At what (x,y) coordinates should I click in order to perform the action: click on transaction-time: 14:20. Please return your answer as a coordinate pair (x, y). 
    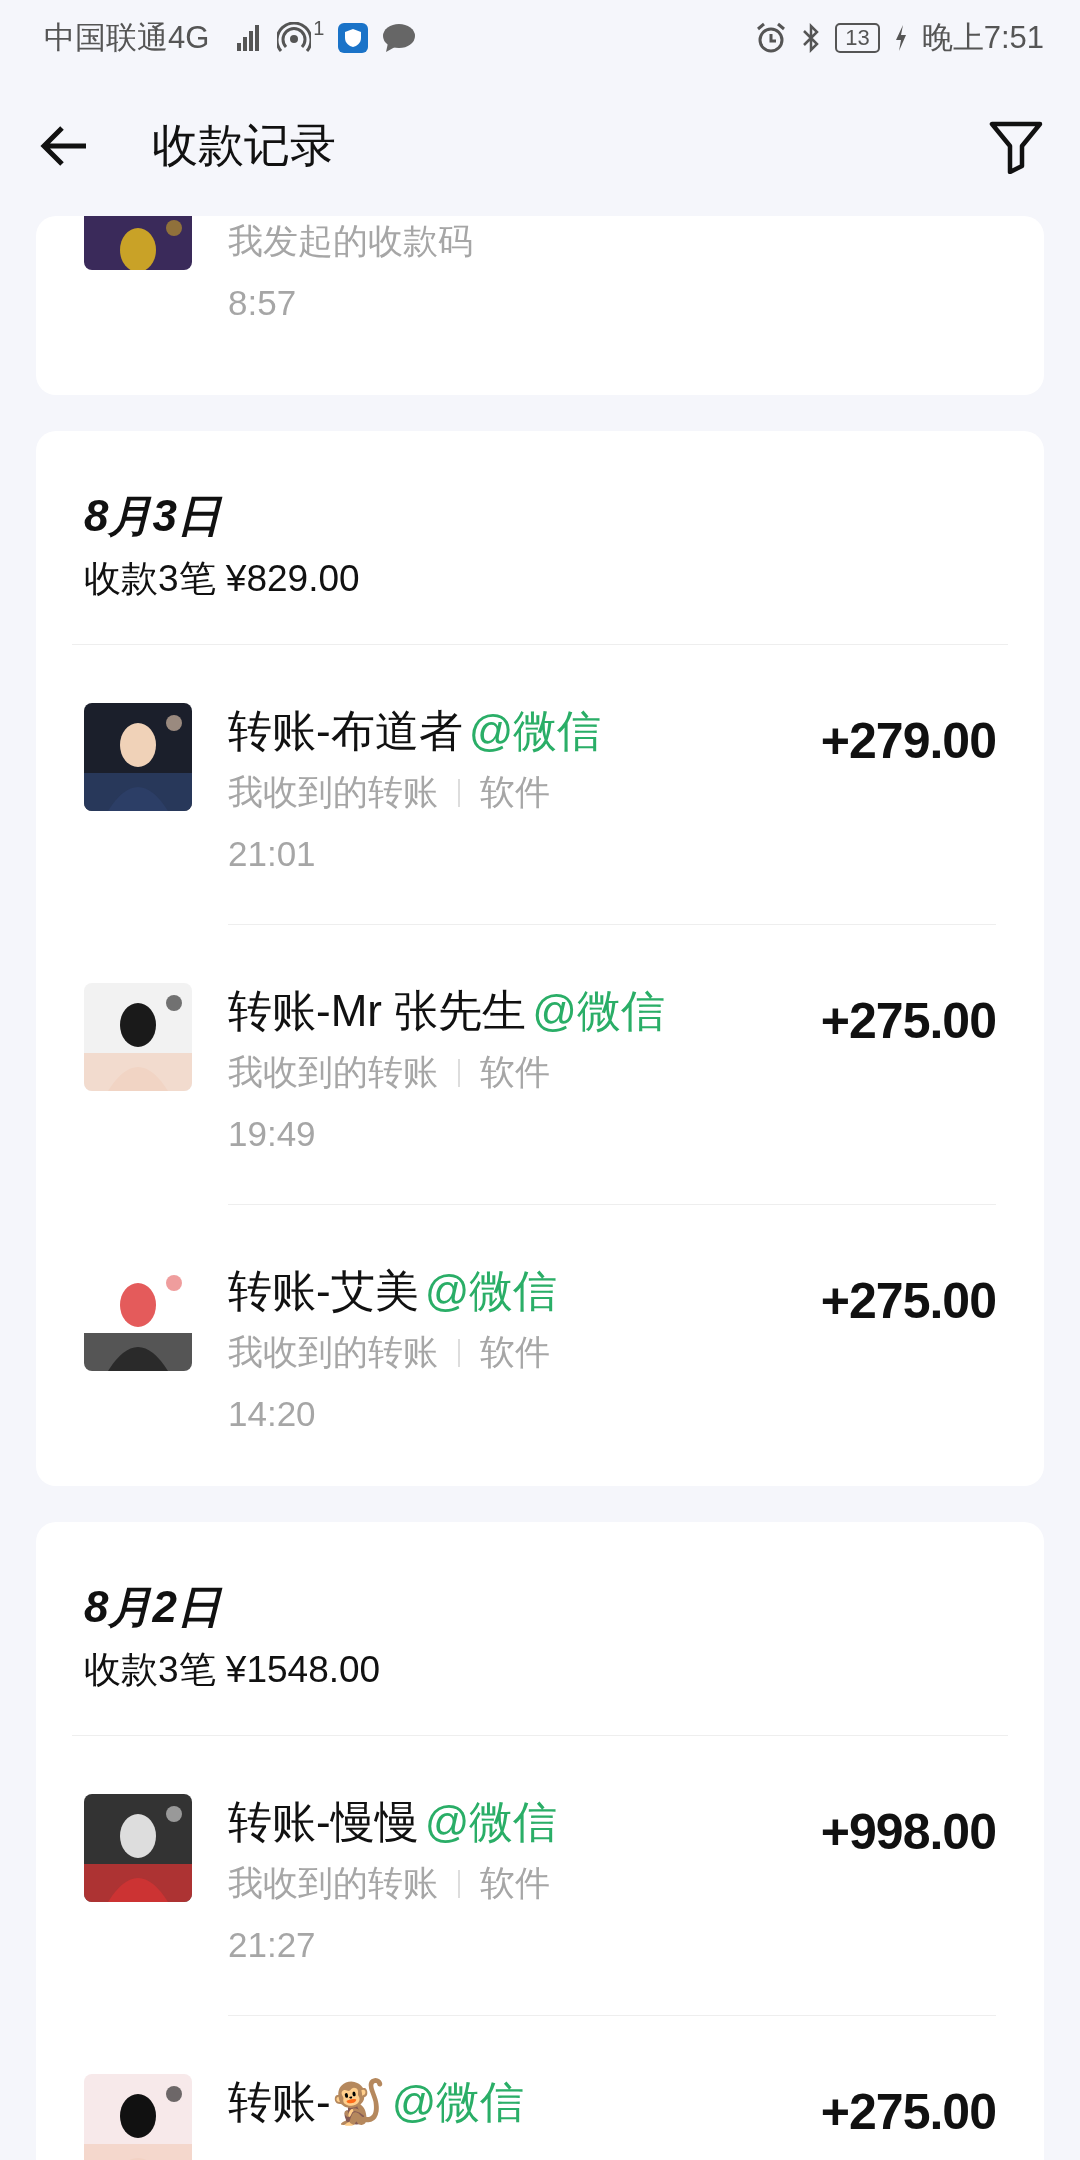
    Looking at the image, I should click on (272, 1414).